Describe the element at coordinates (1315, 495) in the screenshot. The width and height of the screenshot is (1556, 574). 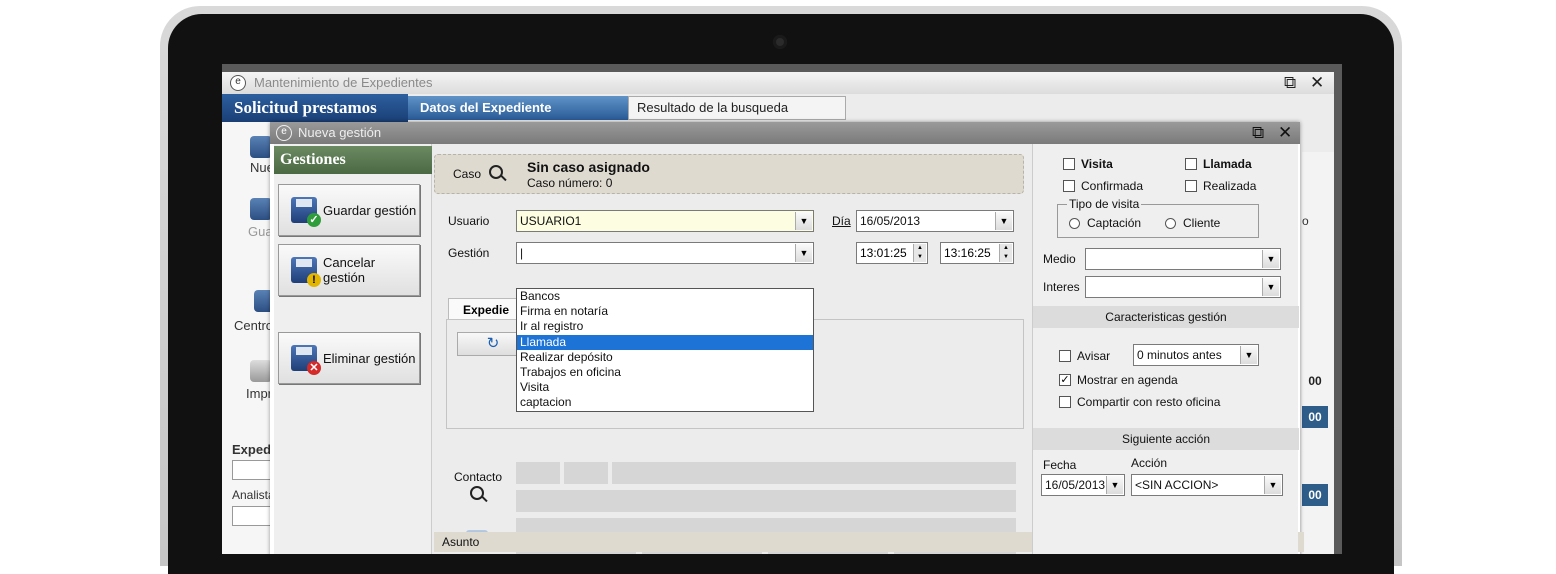
I see `right-fragment-button-2: 00` at that location.